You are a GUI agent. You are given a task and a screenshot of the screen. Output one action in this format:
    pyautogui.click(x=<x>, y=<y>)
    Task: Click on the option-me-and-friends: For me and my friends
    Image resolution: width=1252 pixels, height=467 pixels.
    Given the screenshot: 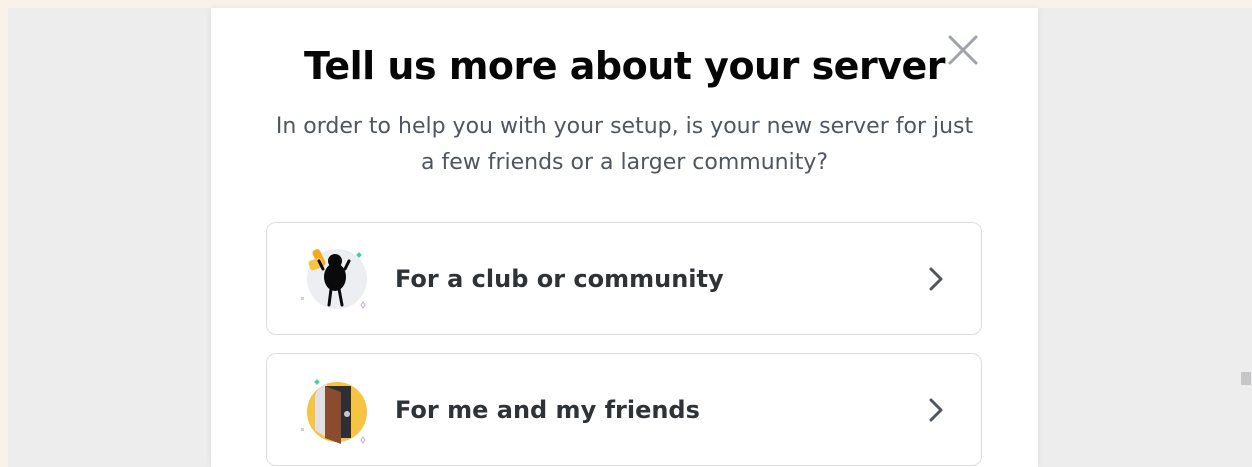 What is the action you would take?
    pyautogui.click(x=624, y=409)
    